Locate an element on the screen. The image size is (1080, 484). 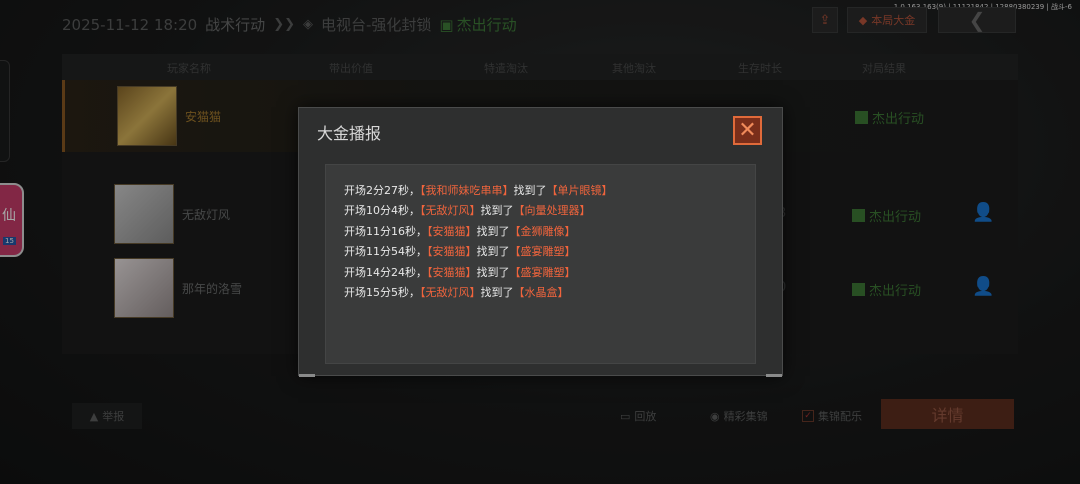
dialog-corner-left is located at coordinates (307, 375).